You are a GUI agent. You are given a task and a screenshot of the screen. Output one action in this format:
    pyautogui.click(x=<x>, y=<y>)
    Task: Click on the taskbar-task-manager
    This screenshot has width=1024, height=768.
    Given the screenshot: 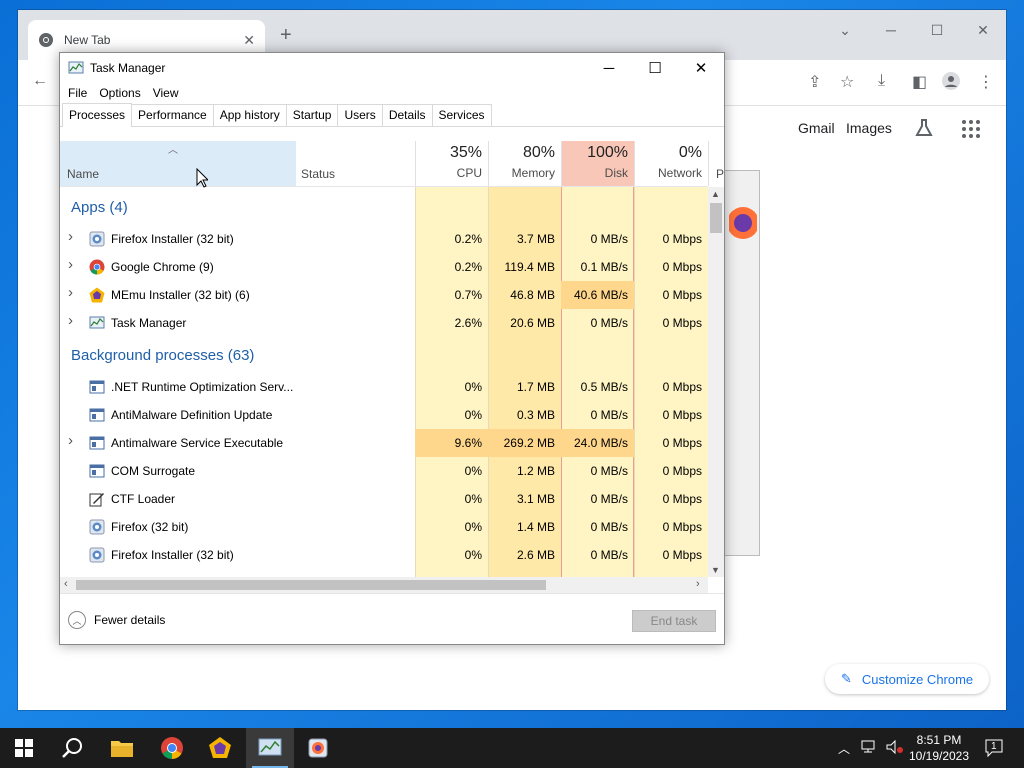 What is the action you would take?
    pyautogui.click(x=270, y=748)
    